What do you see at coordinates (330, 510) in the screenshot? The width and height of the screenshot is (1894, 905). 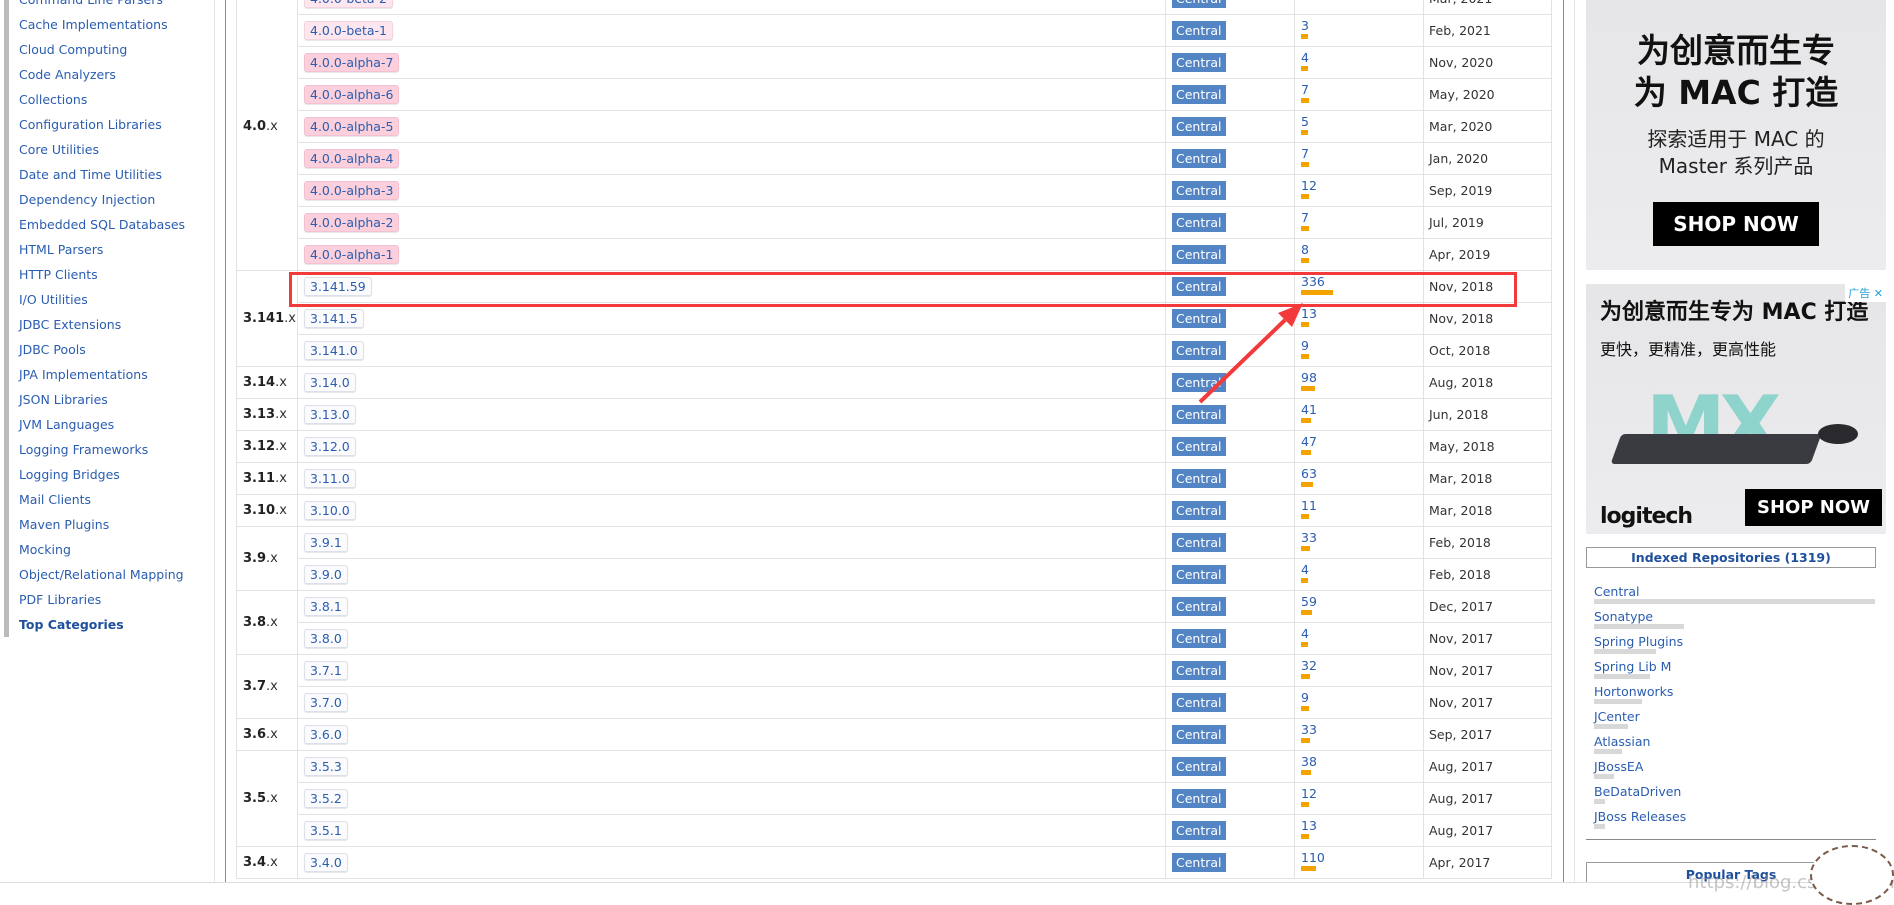 I see `version-link: 3.10.0` at bounding box center [330, 510].